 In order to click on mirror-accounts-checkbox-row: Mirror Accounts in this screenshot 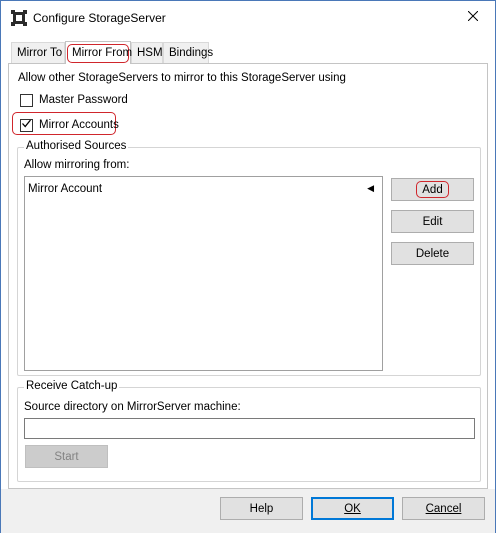, I will do `click(69, 125)`.